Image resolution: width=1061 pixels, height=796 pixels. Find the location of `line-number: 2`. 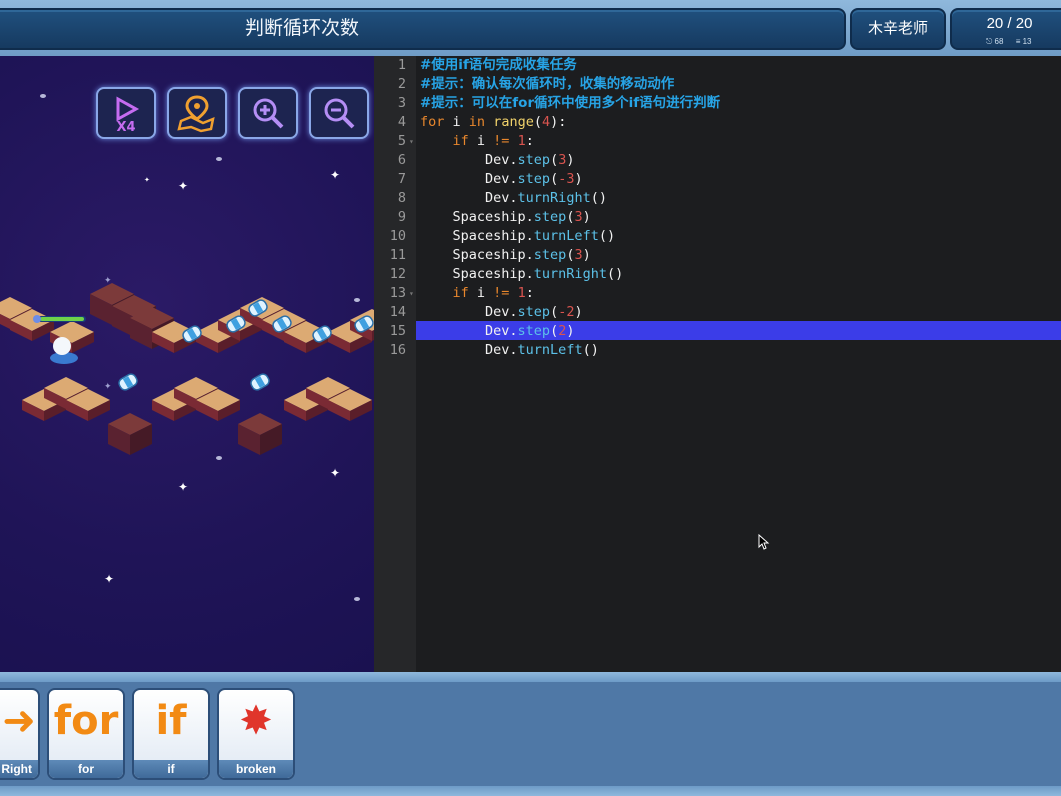

line-number: 2 is located at coordinates (401, 84).